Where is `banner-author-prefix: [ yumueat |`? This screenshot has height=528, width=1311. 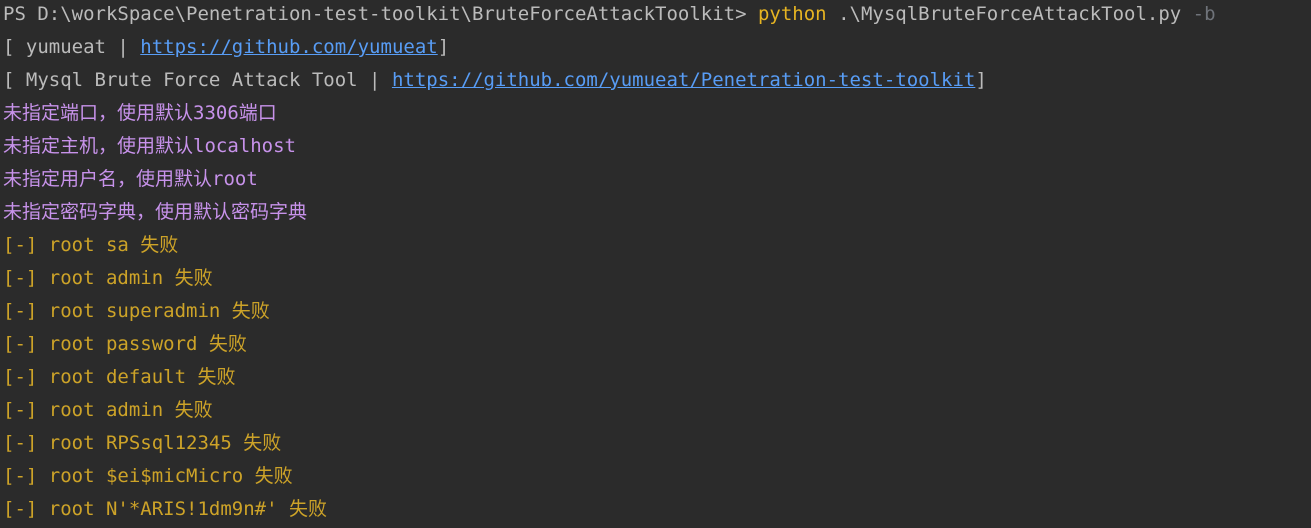
banner-author-prefix: [ yumueat | is located at coordinates (72, 47).